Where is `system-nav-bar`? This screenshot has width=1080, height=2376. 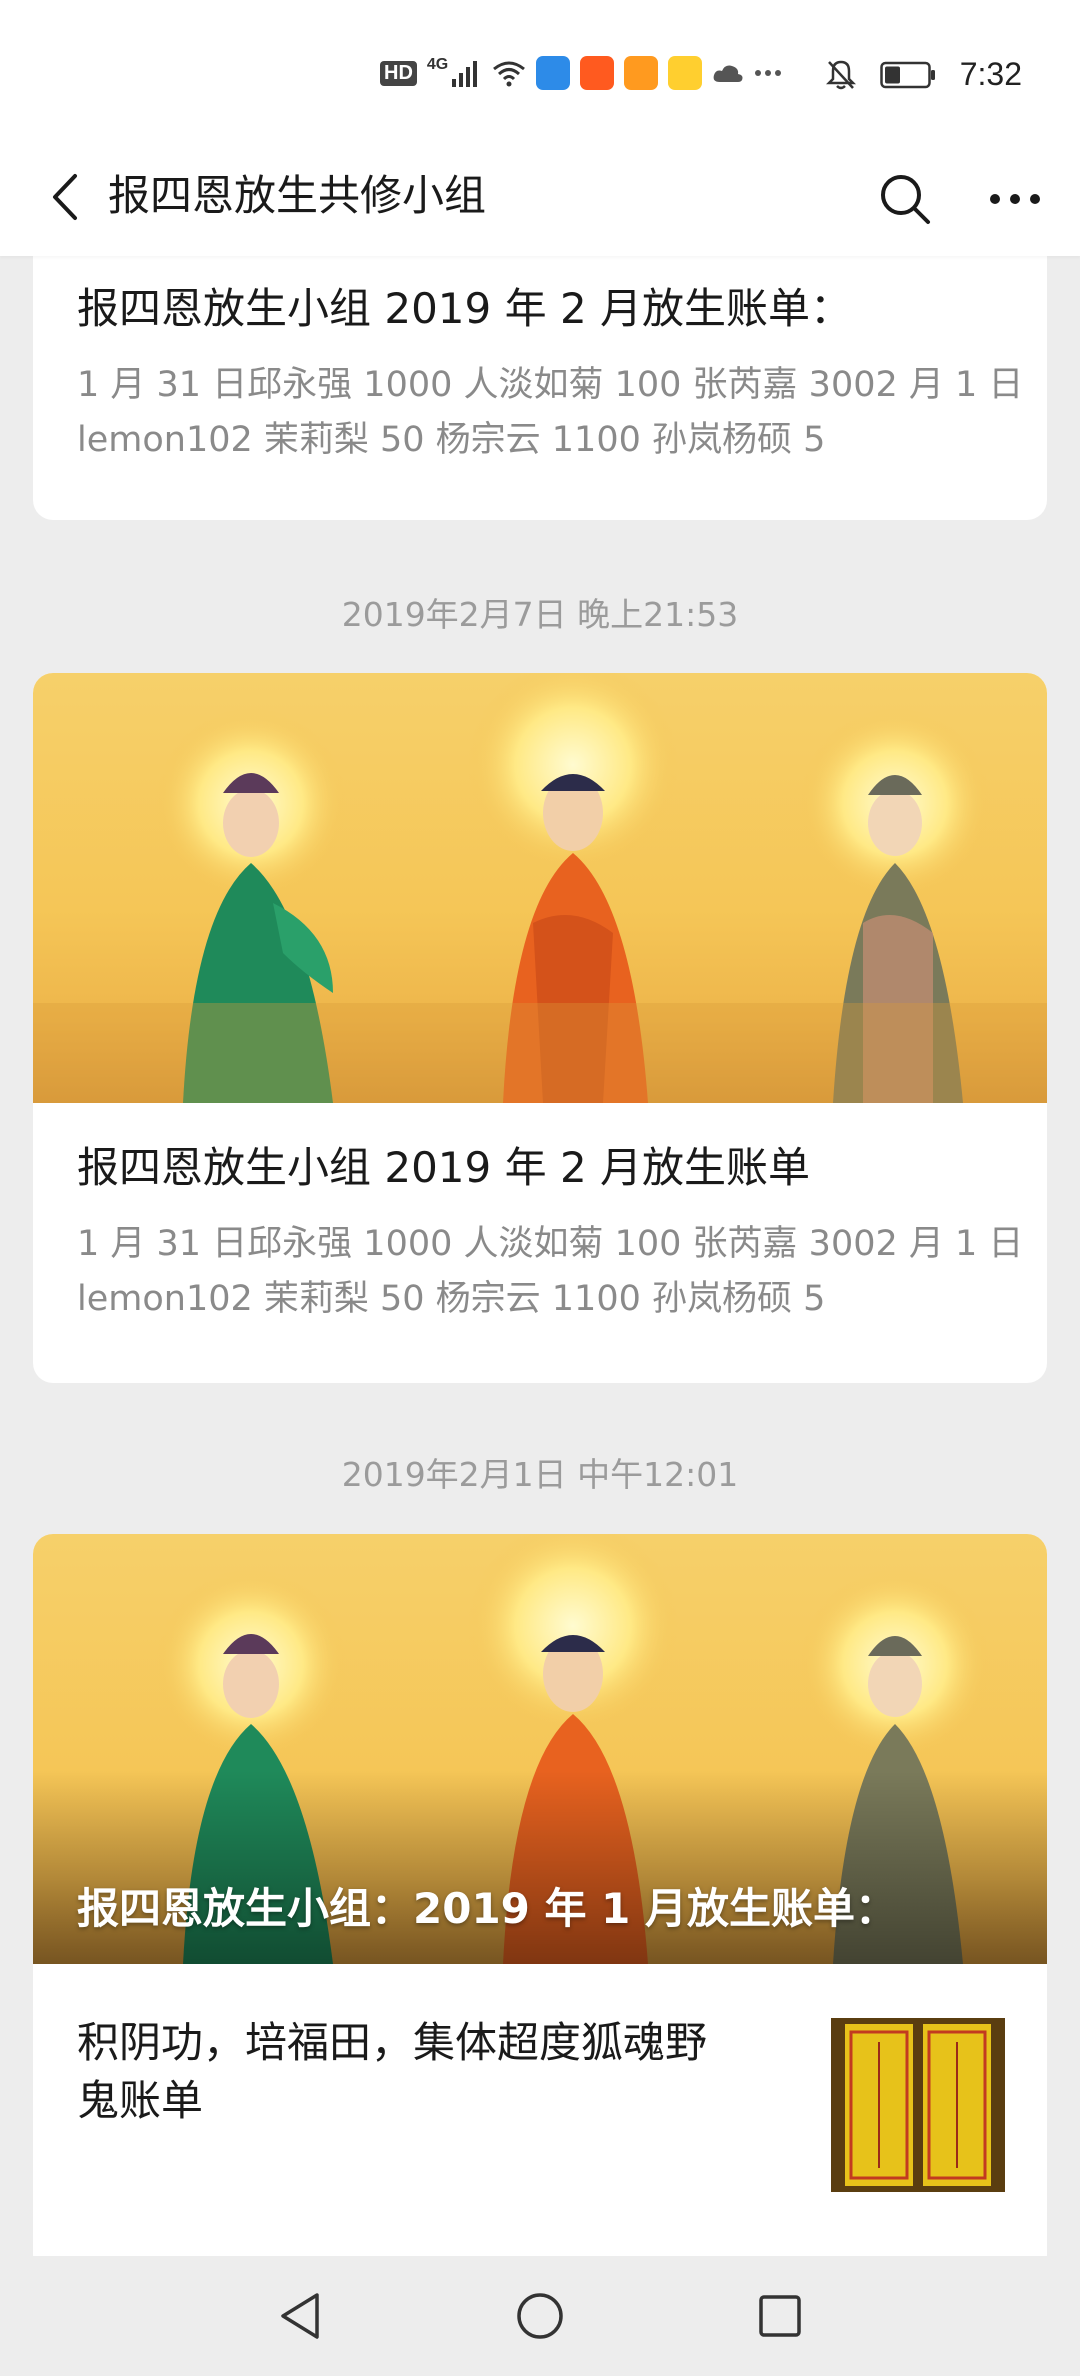 system-nav-bar is located at coordinates (540, 2316).